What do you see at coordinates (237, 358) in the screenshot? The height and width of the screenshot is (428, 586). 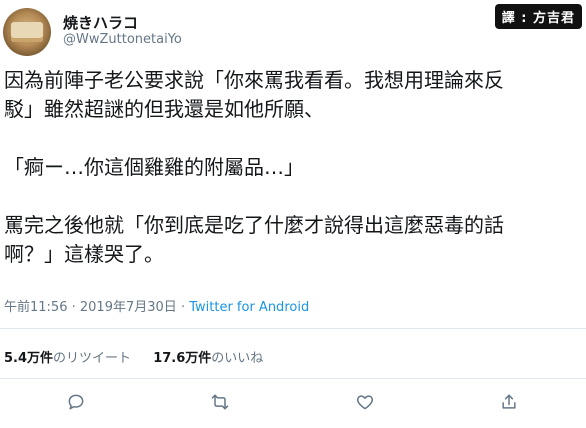 I see `like-label: のいいね` at bounding box center [237, 358].